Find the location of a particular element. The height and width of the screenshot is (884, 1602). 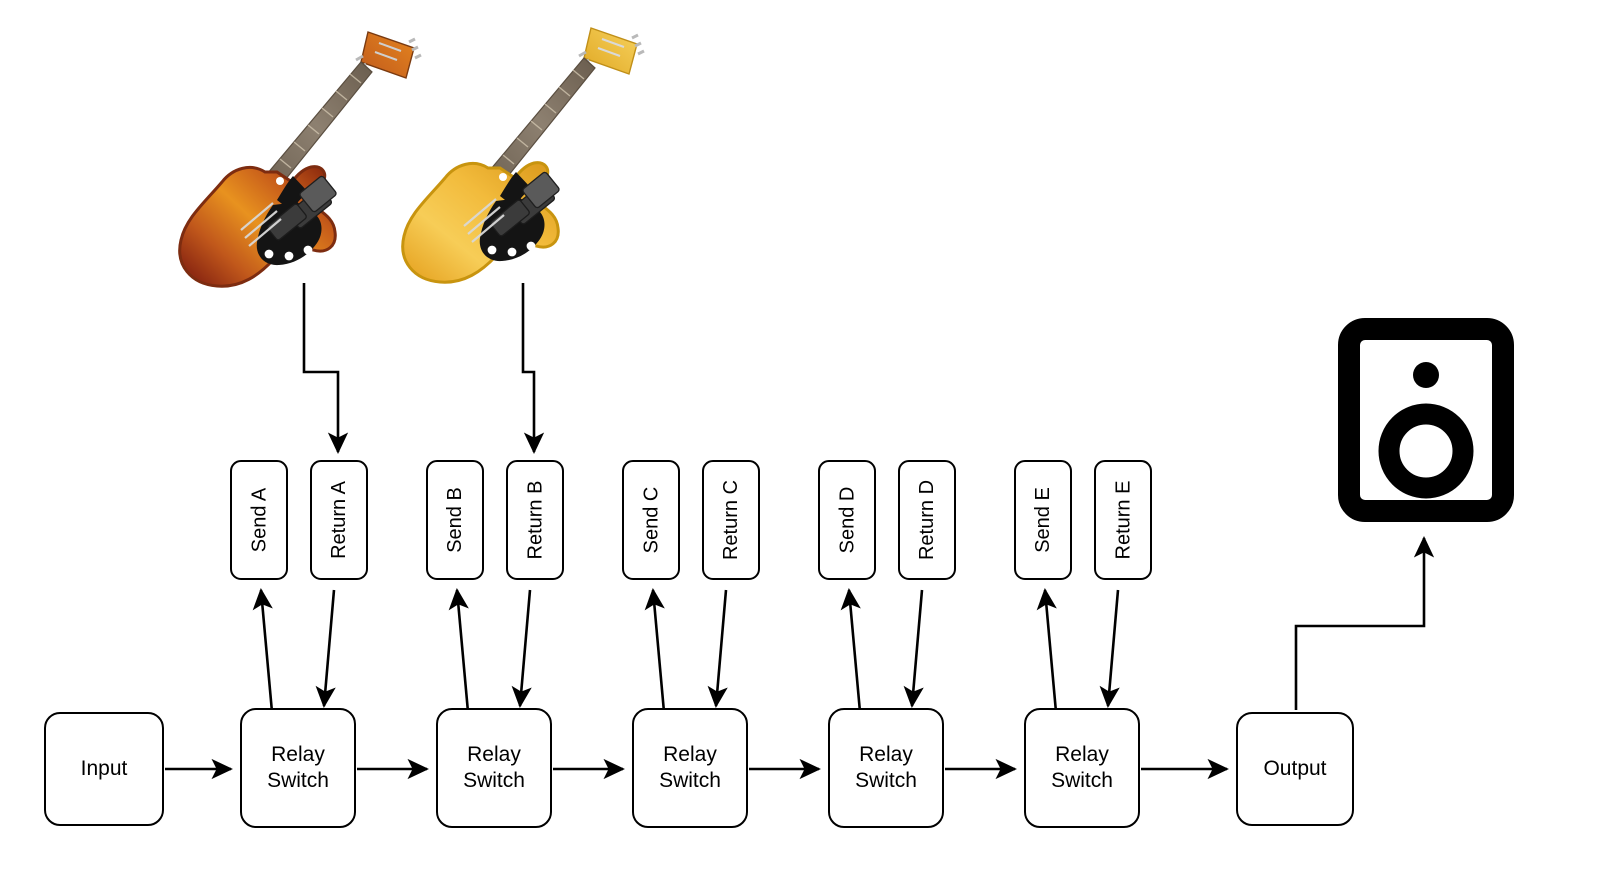

jack-box-return-c: Return C is located at coordinates (731, 520).